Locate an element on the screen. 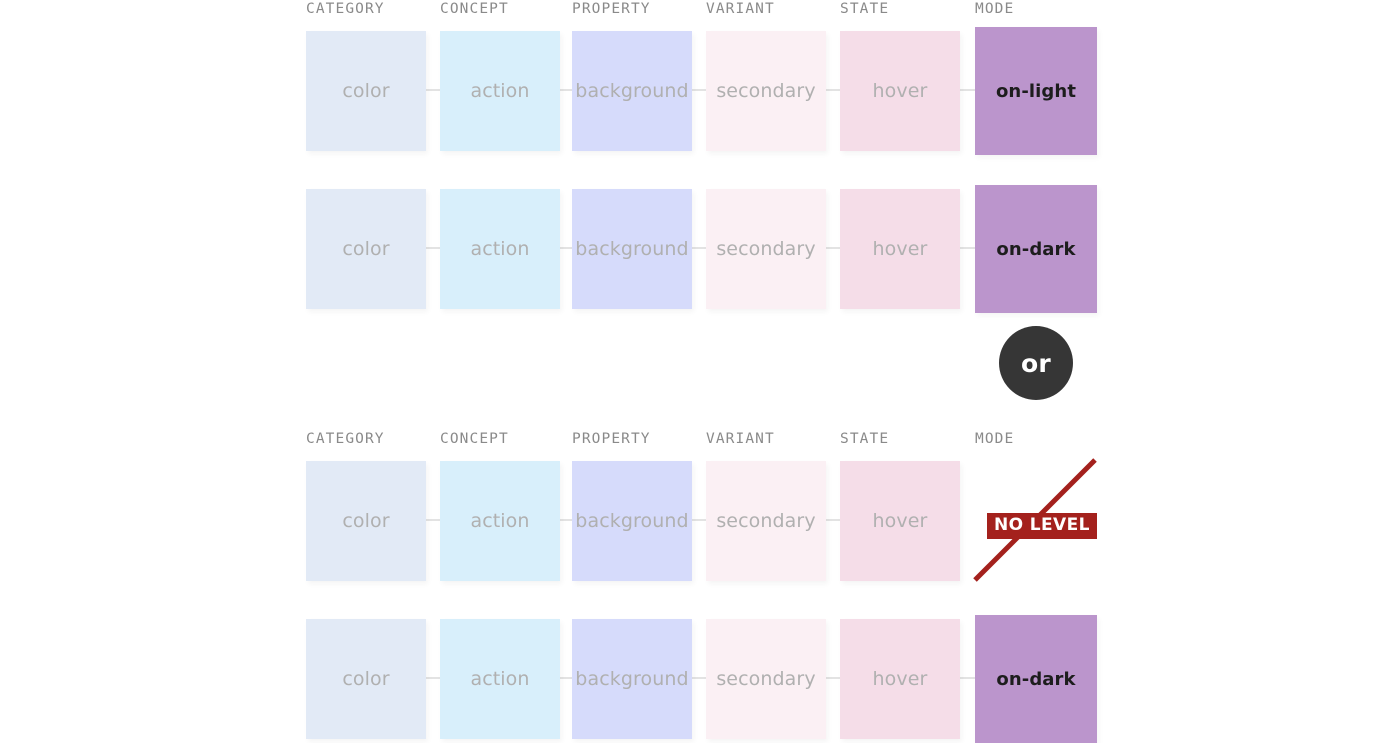  or-badge-label: or is located at coordinates (1036, 363).